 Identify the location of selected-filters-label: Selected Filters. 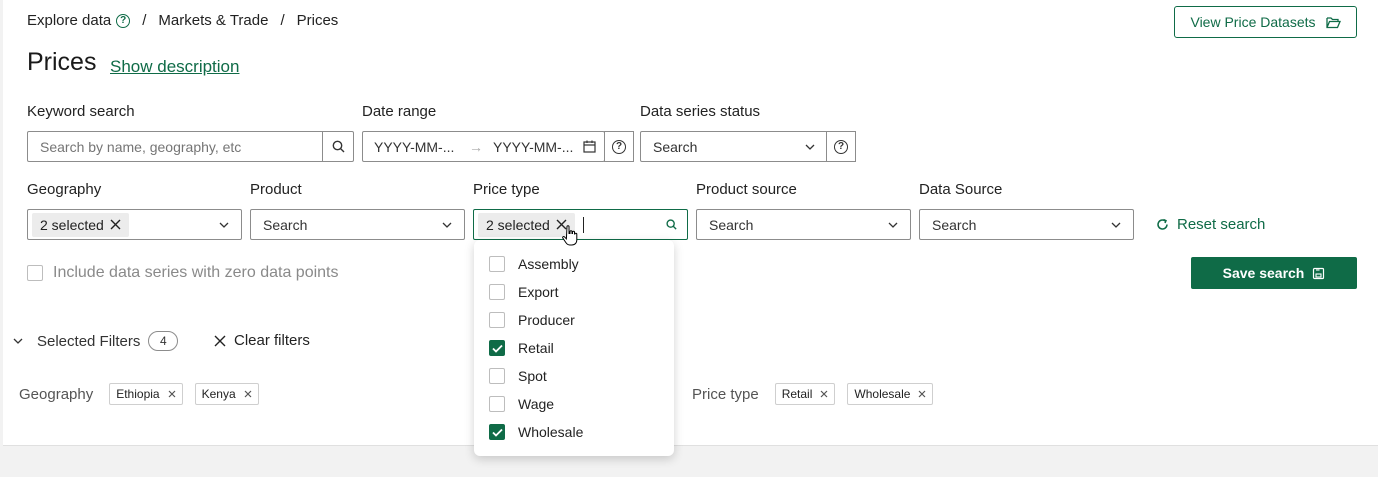
(89, 341).